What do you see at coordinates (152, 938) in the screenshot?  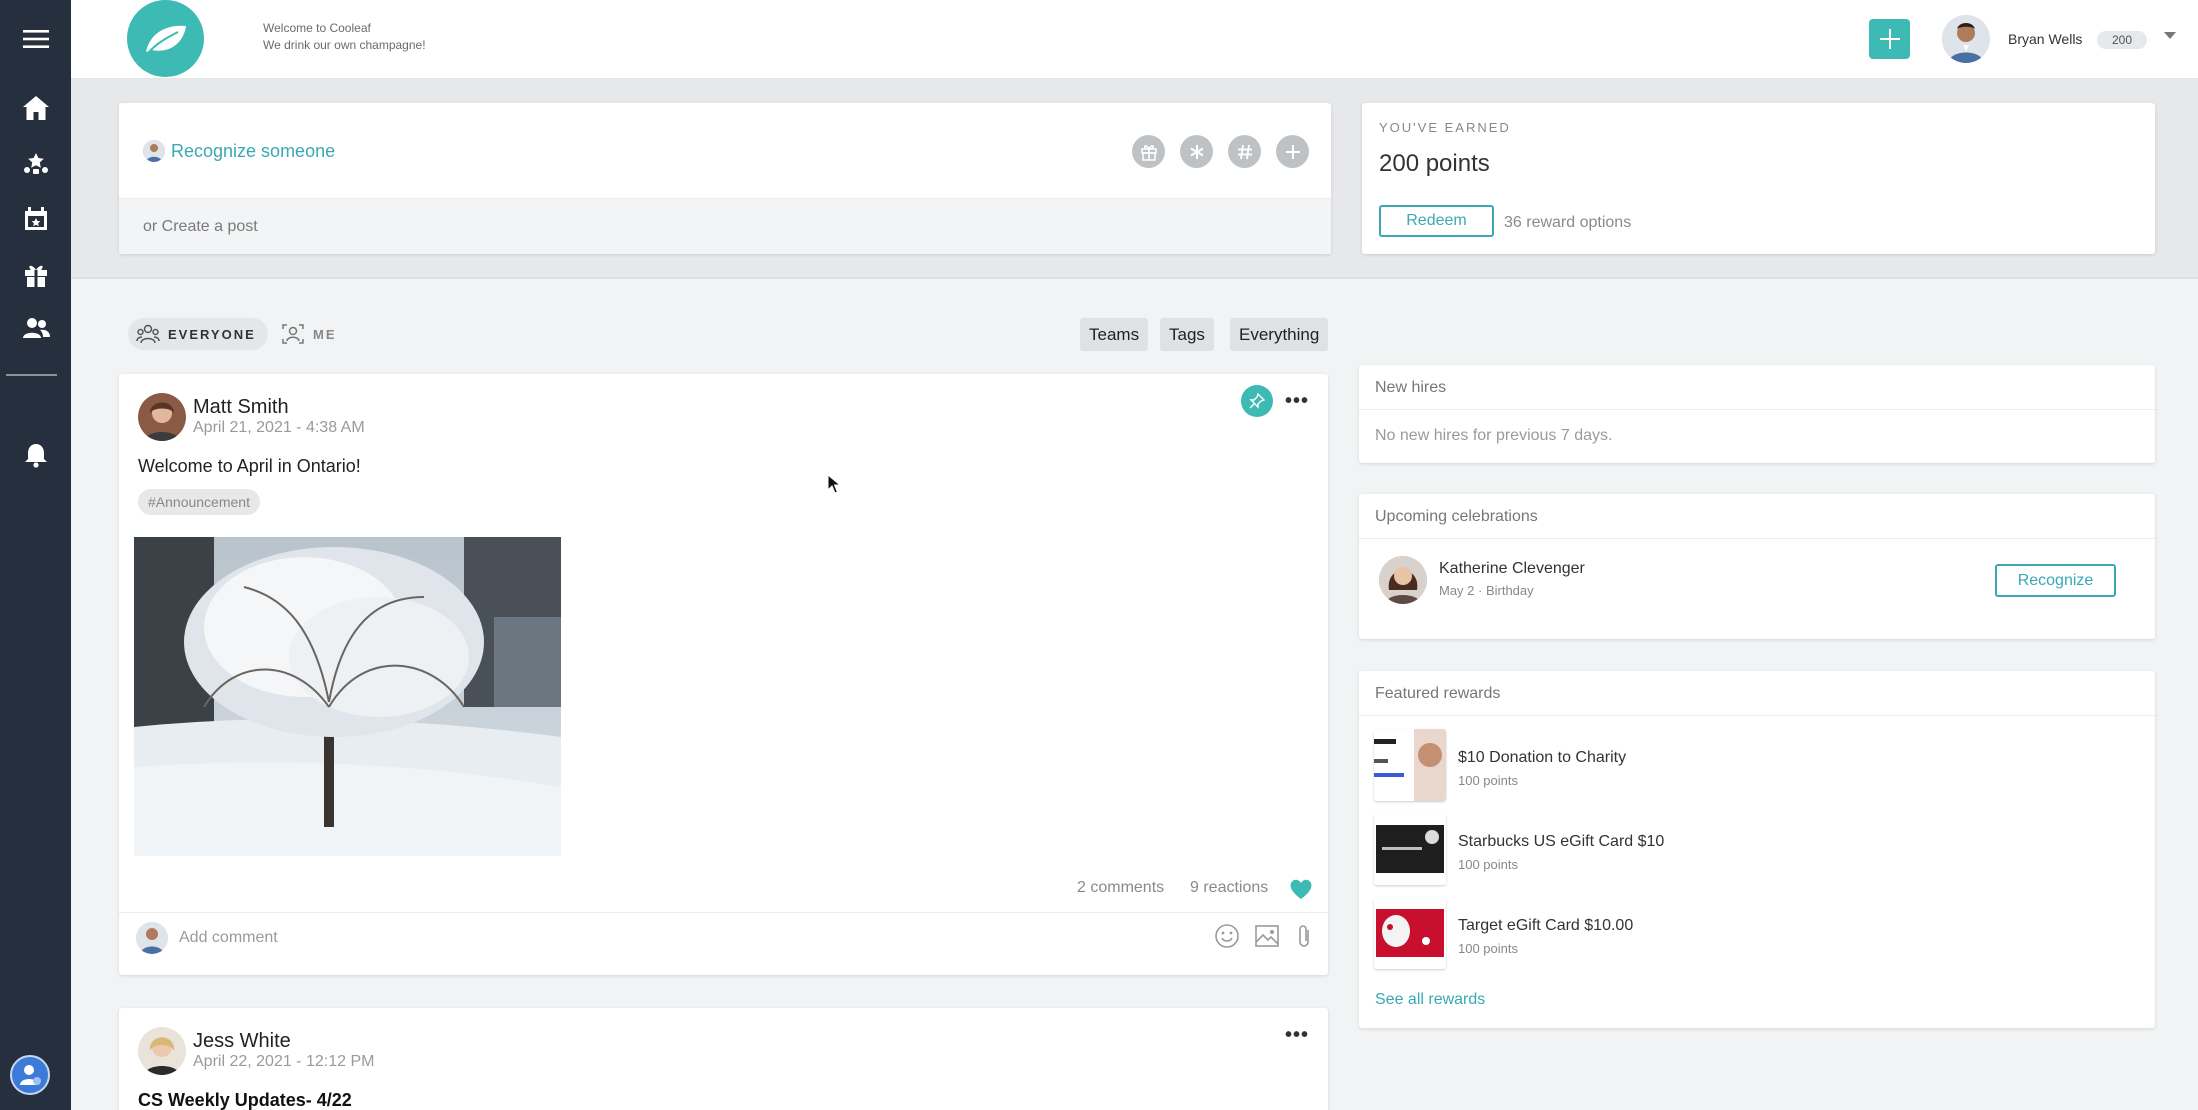 I see `comment-avatar` at bounding box center [152, 938].